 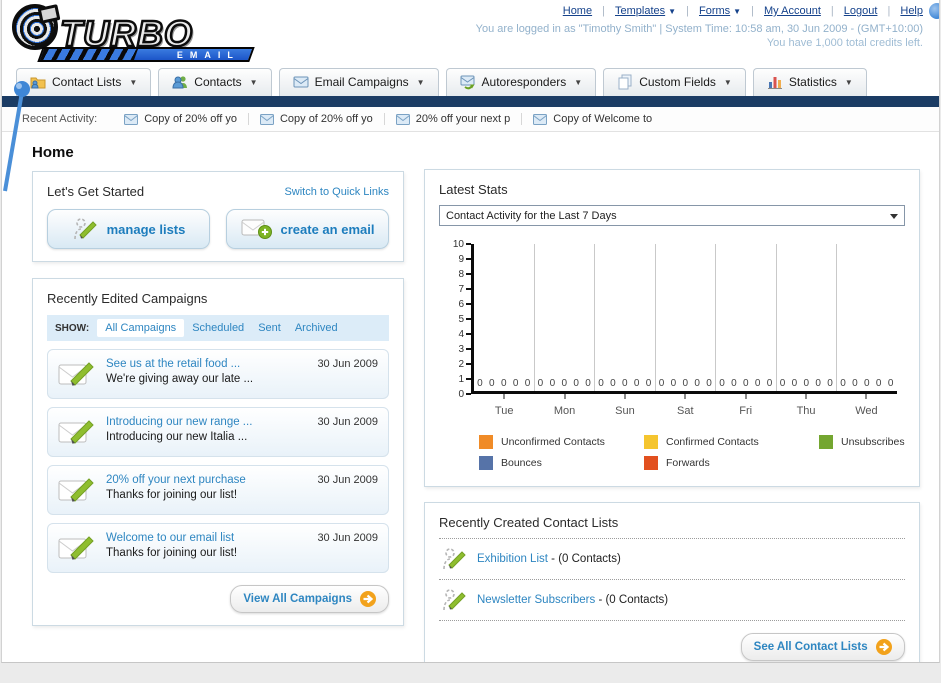 I want to click on y-tick: 9, so click(x=464, y=259).